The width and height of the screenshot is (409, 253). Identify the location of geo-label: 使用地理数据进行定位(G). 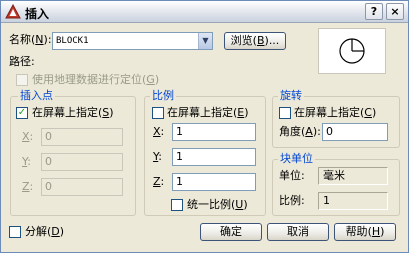
(96, 79).